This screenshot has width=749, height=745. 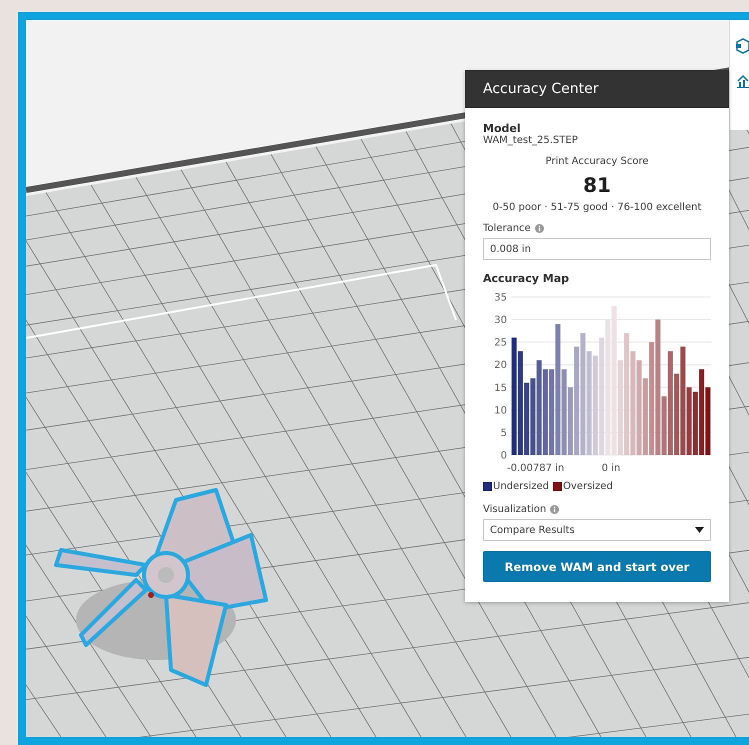 What do you see at coordinates (611, 468) in the screenshot?
I see `x-axis-label: 0 in` at bounding box center [611, 468].